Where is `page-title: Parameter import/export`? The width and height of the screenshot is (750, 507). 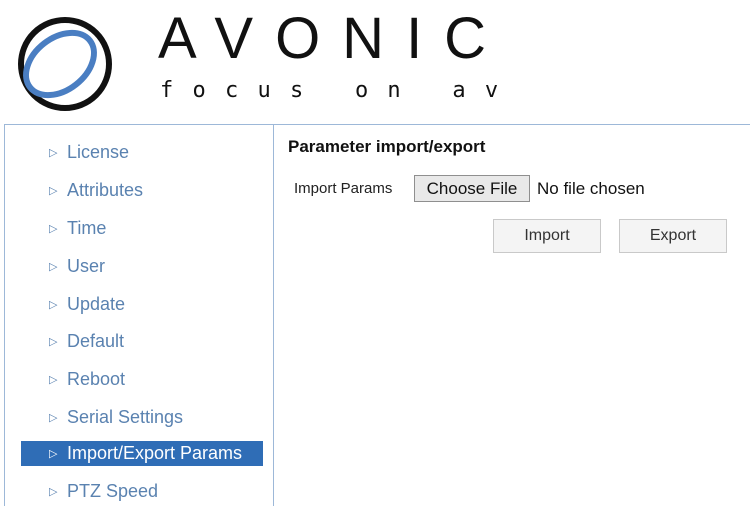
page-title: Parameter import/export is located at coordinates (387, 146).